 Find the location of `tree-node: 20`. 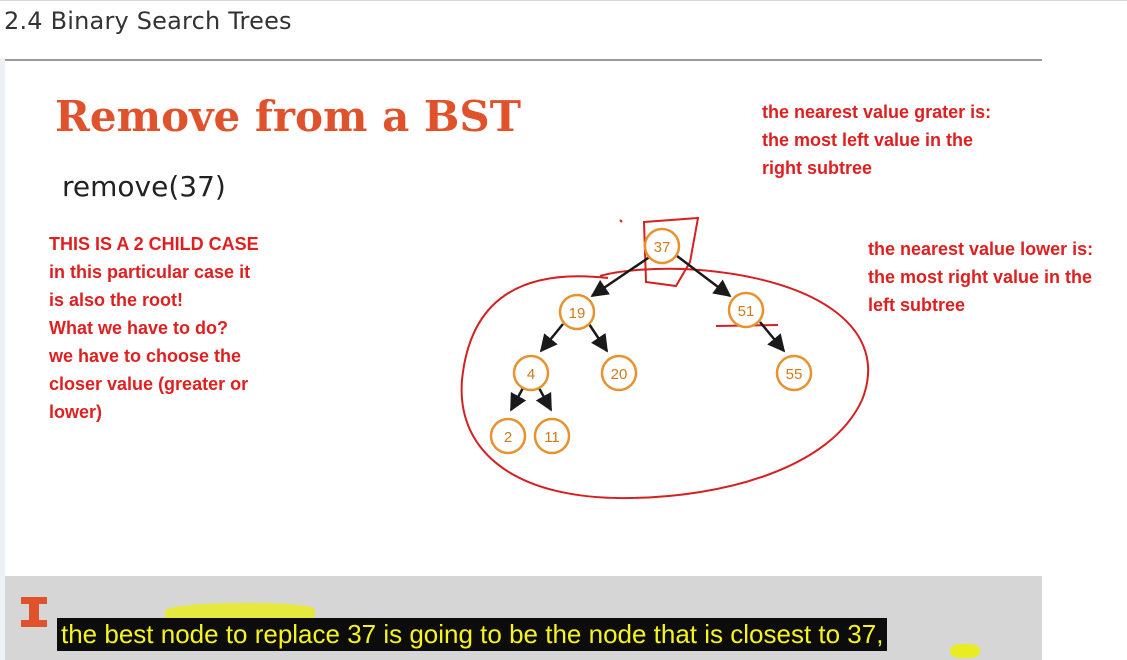

tree-node: 20 is located at coordinates (619, 373).